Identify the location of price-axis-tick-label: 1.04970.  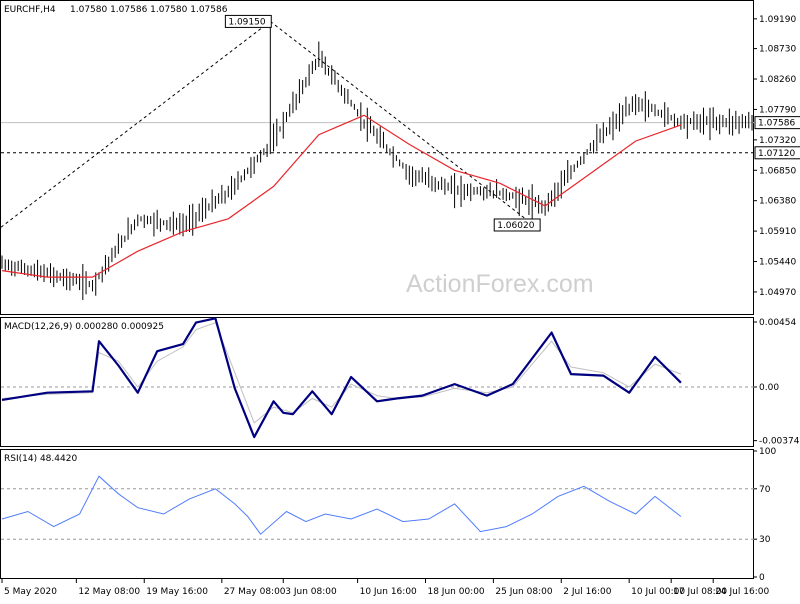
(777, 293).